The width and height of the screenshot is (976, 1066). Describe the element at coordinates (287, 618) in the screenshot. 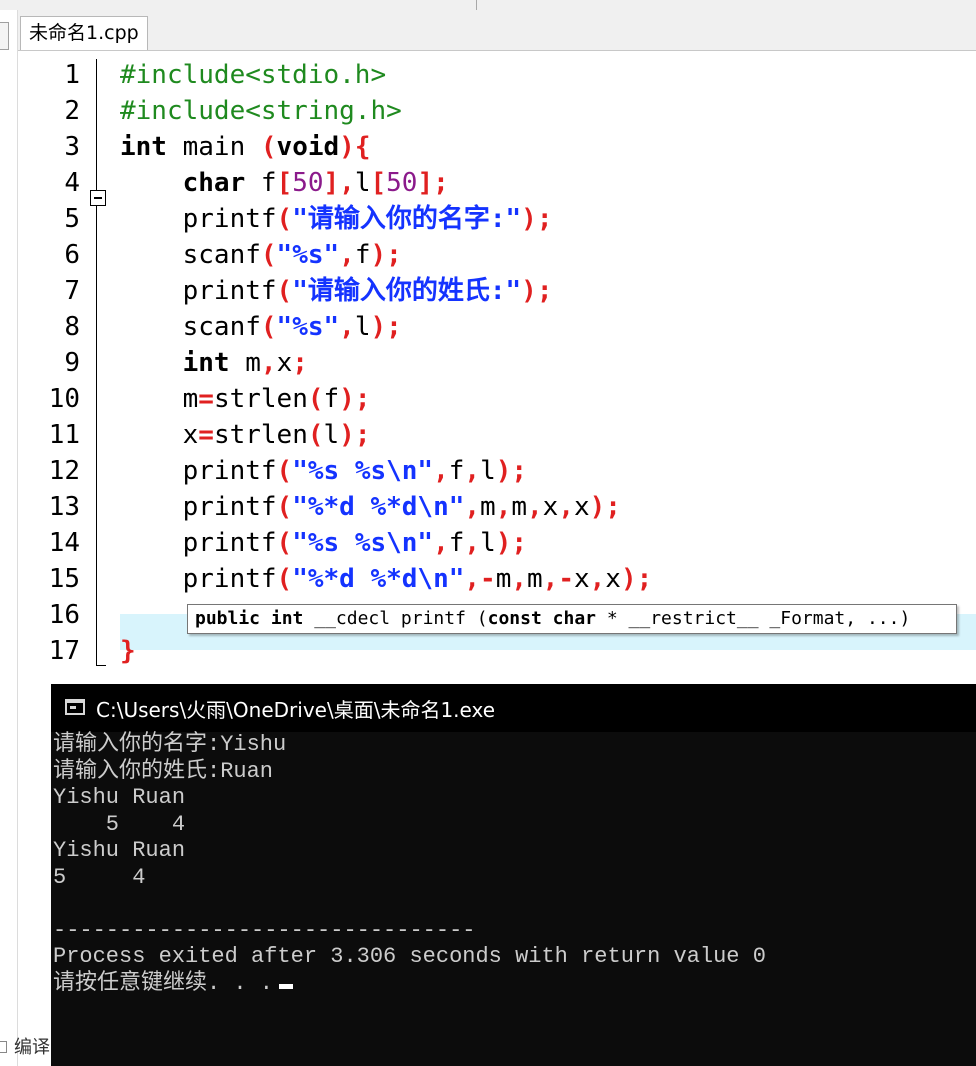

I see `tooltip-kw2: int` at that location.